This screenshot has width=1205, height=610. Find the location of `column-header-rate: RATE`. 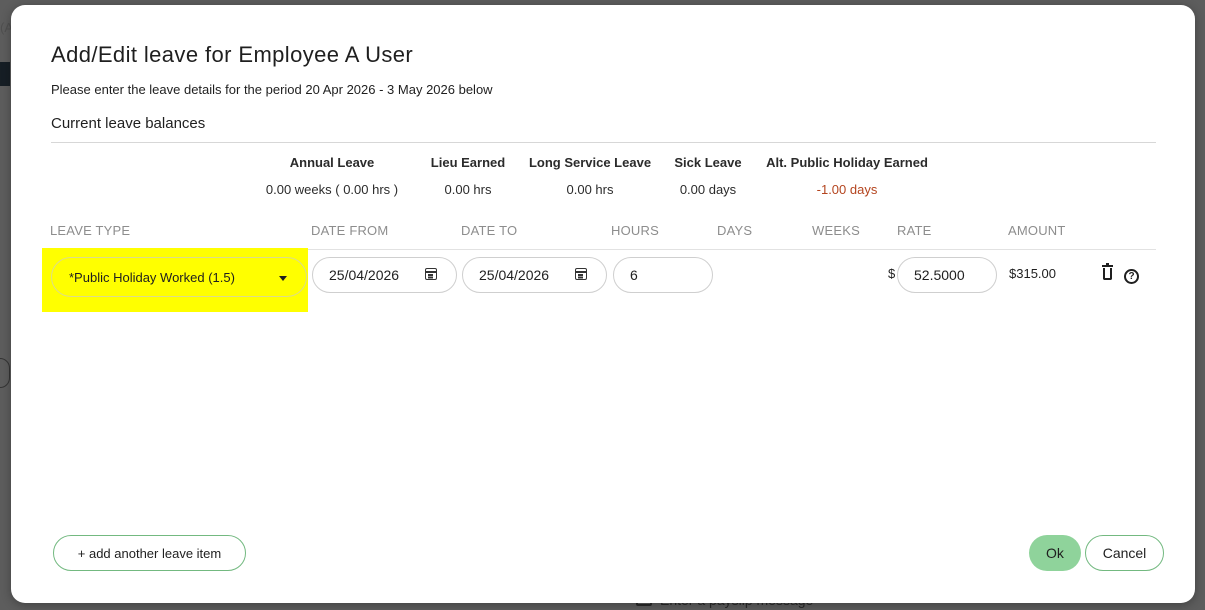

column-header-rate: RATE is located at coordinates (914, 230).